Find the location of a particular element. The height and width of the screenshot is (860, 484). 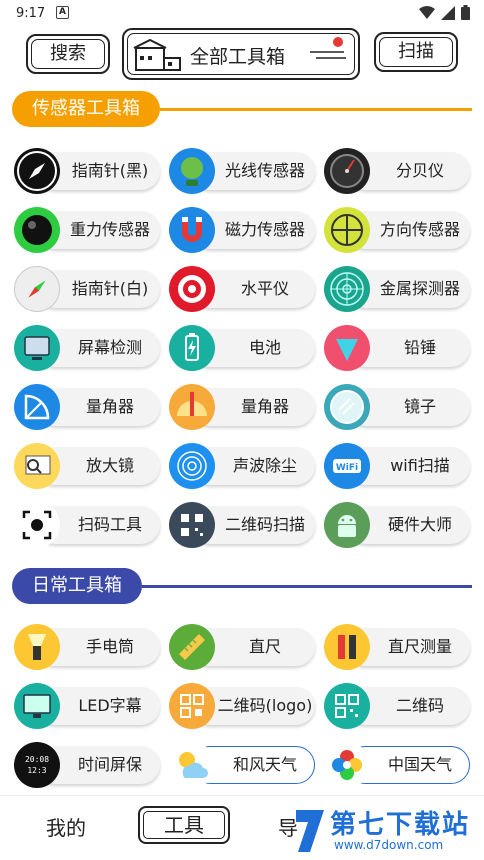

sun-cloud-deco-icon is located at coordinates (328, 48).